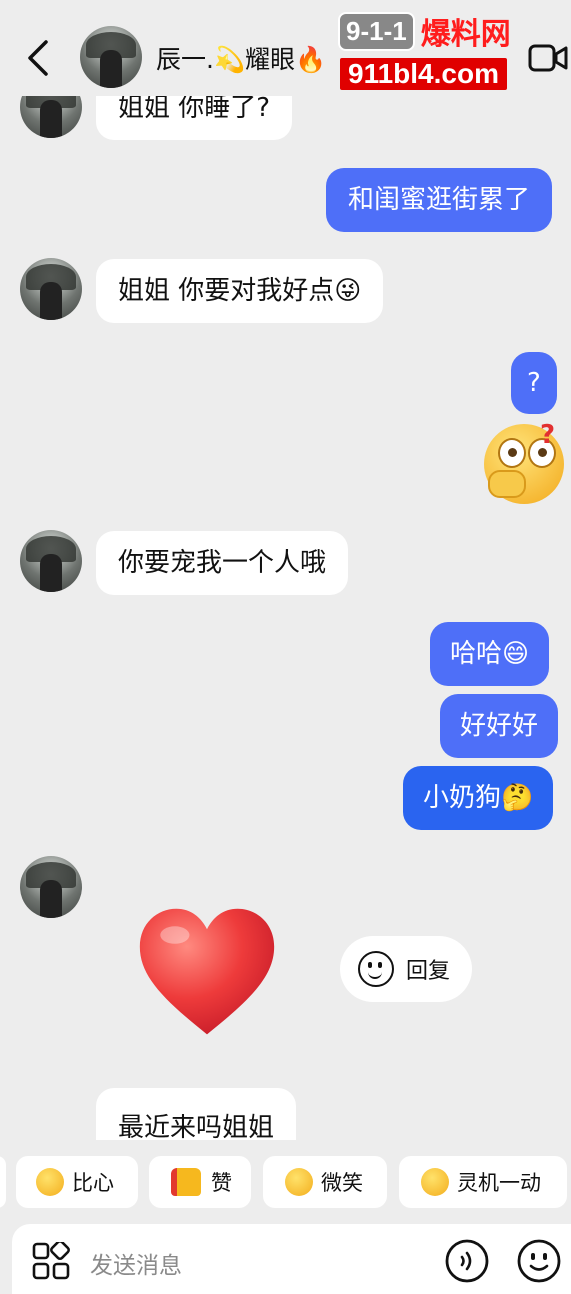 This screenshot has height=1294, width=571. Describe the element at coordinates (428, 971) in the screenshot. I see `reply-label: 回复` at that location.